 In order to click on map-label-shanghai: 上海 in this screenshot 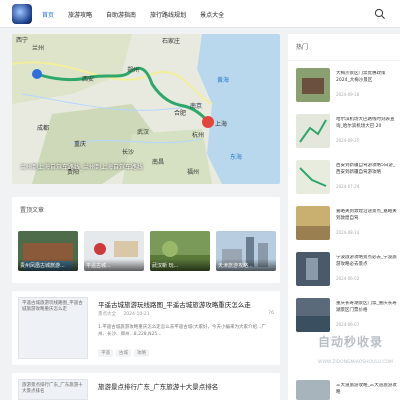, I will do `click(221, 124)`.